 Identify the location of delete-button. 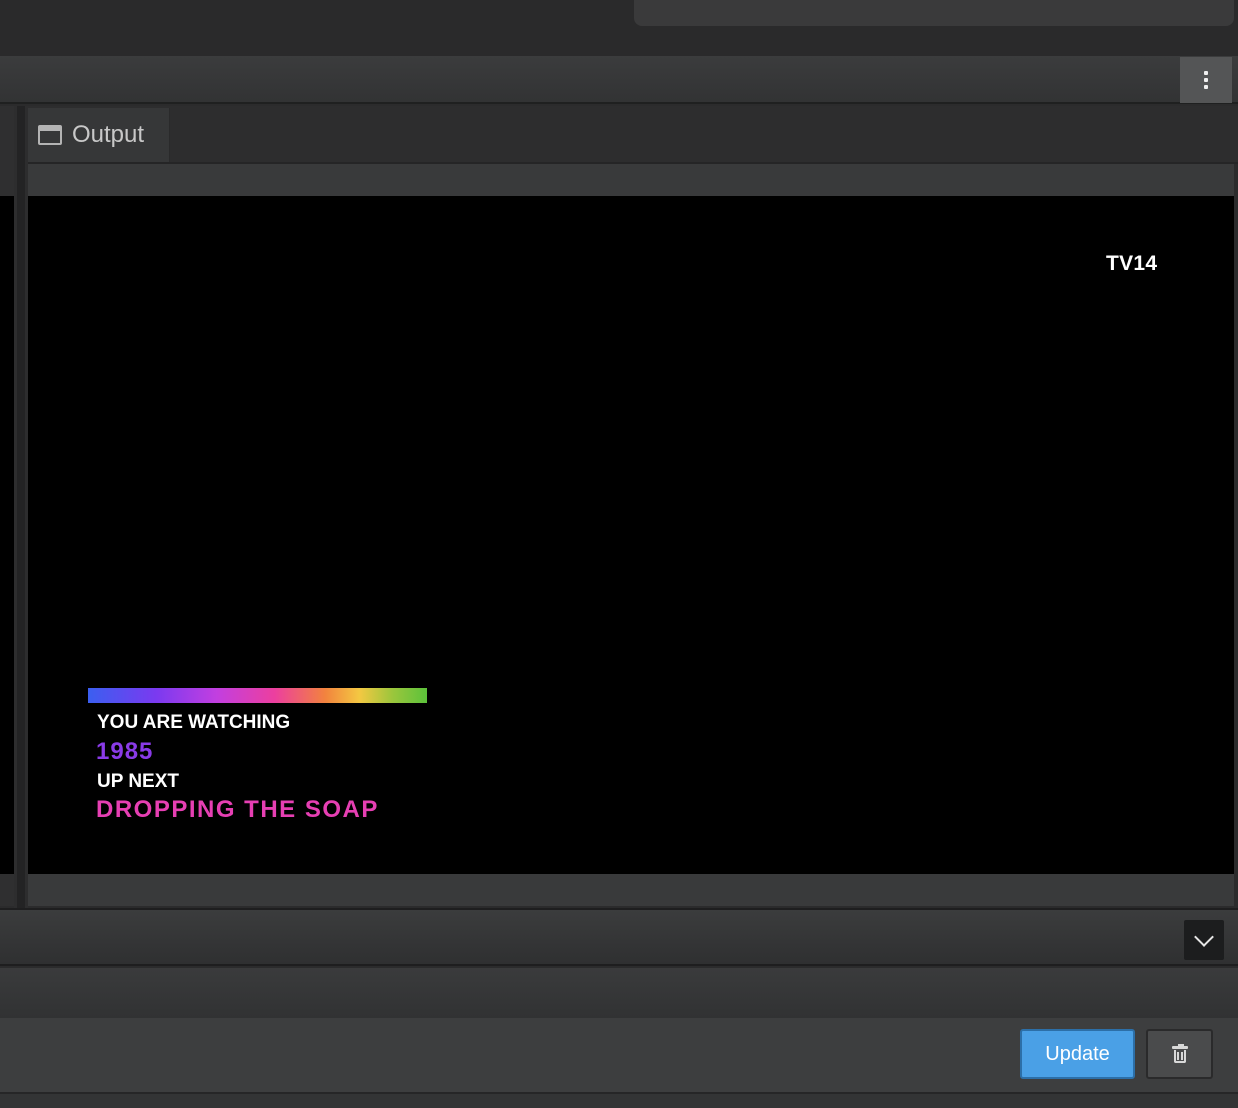
(1179, 1054).